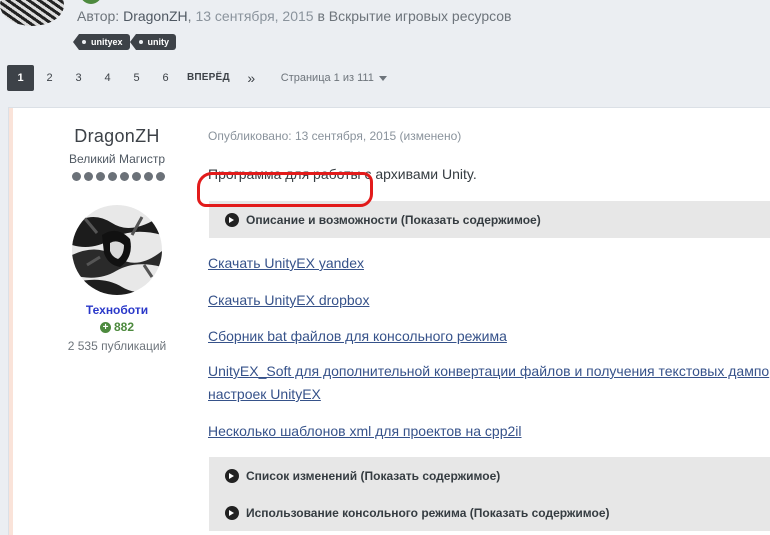 This screenshot has height=535, width=770. Describe the element at coordinates (321, 16) in the screenshot. I see `meta-in: в` at that location.